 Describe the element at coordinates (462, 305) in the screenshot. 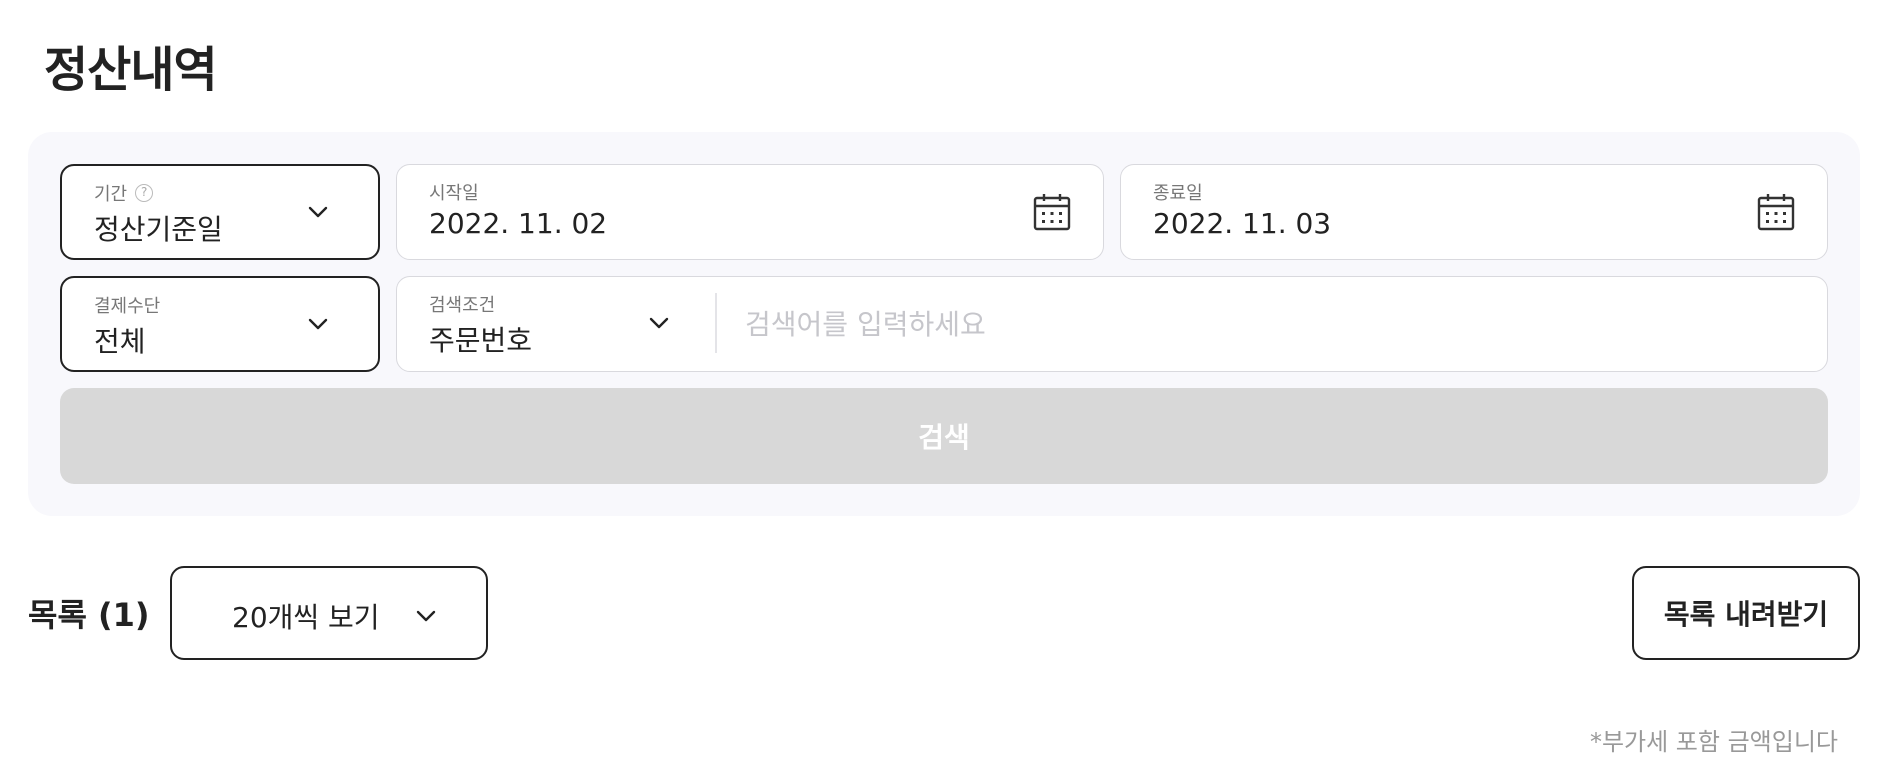

I see `search-condition-label: 검색조건` at that location.